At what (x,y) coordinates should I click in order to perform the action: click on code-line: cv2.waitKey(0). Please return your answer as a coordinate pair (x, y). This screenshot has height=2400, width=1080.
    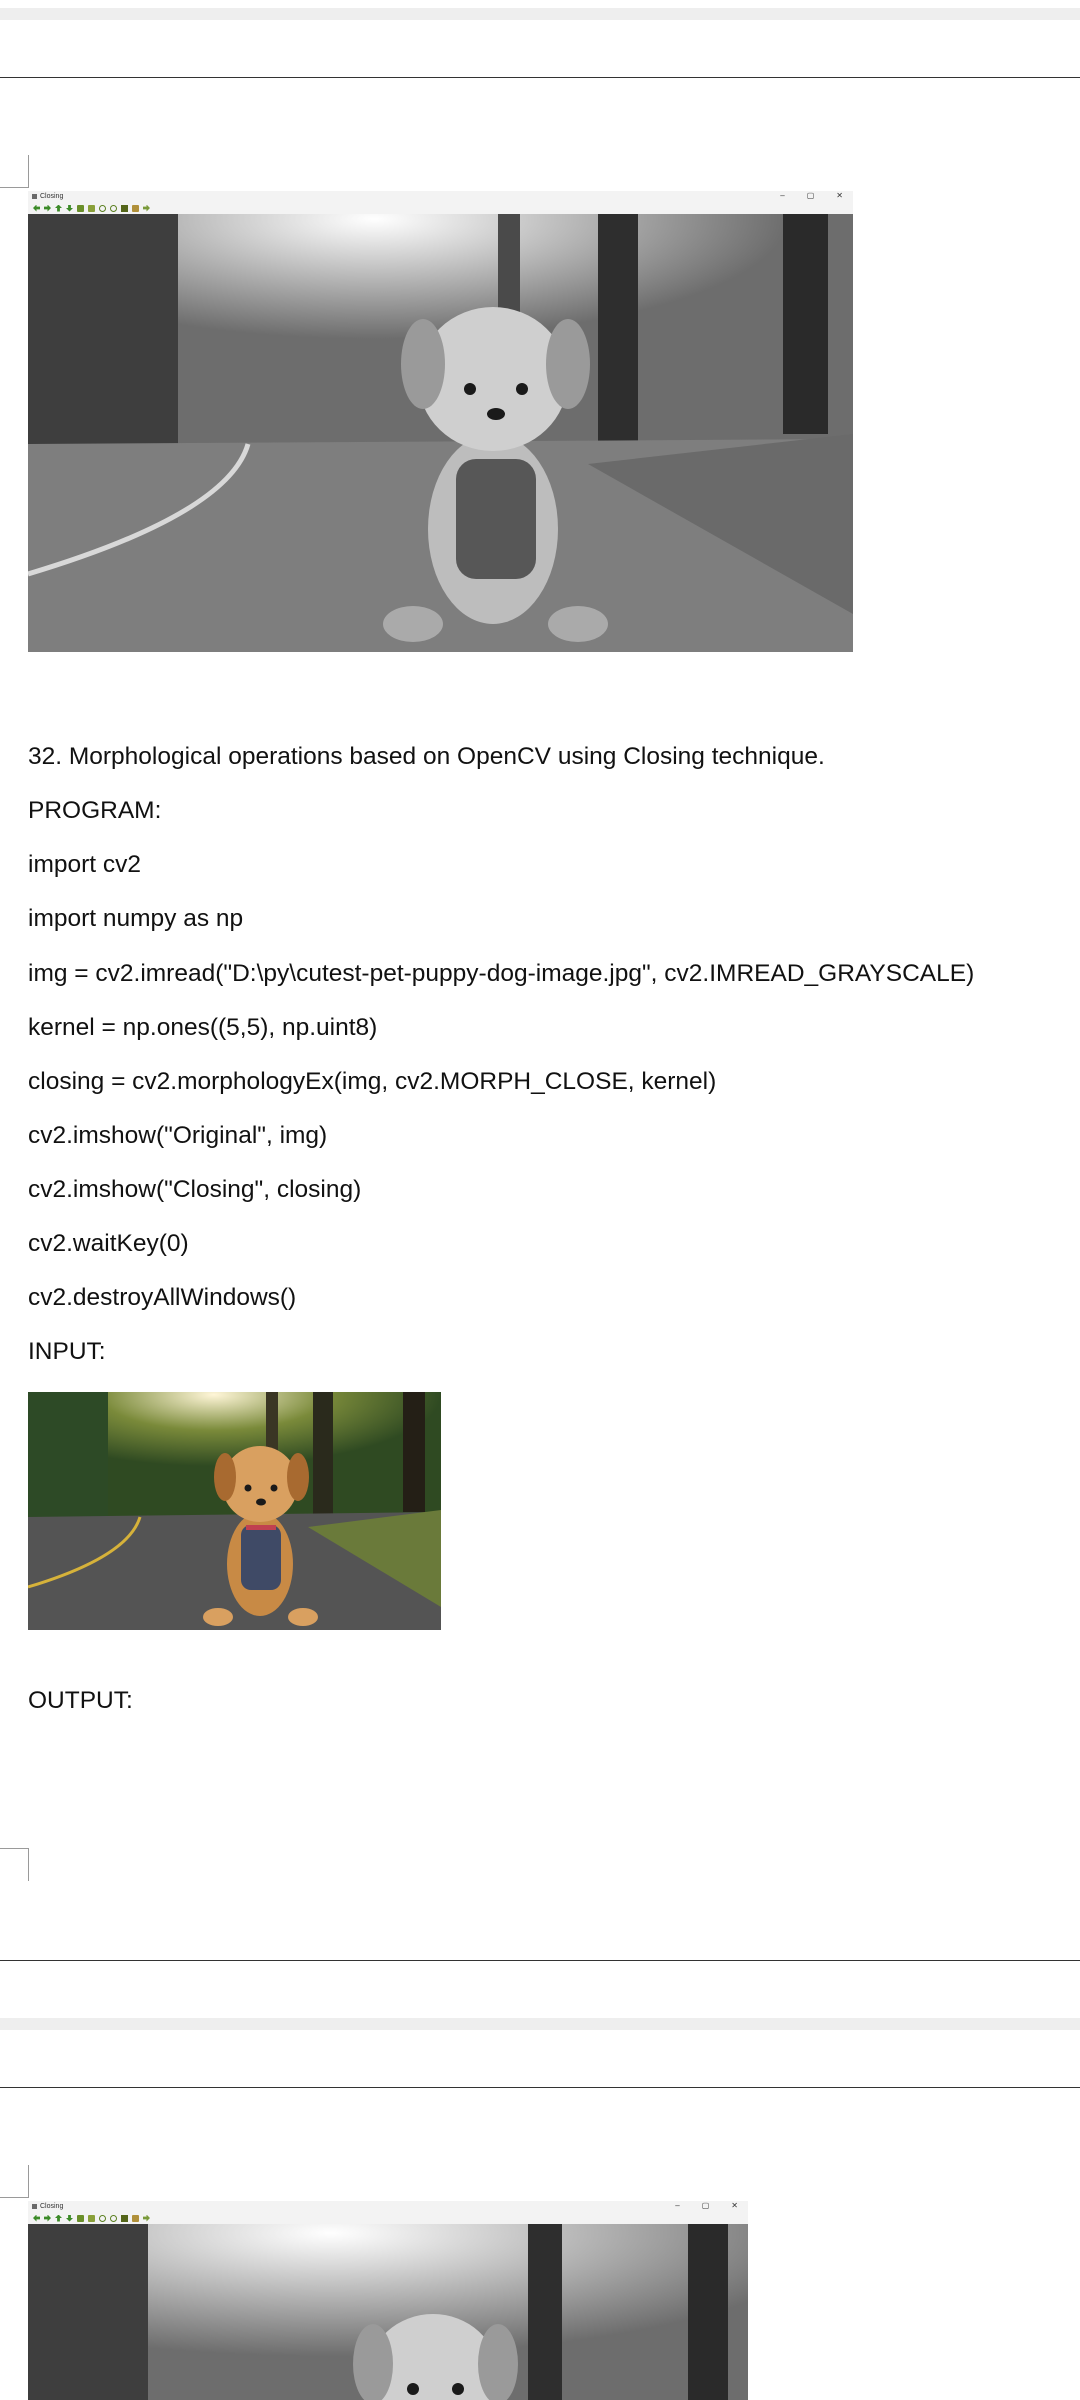
    Looking at the image, I should click on (108, 1243).